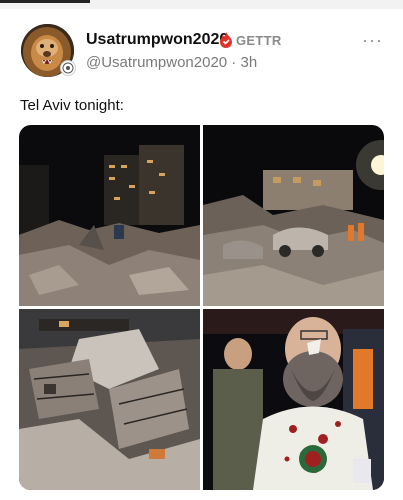 The height and width of the screenshot is (500, 403). Describe the element at coordinates (72, 105) in the screenshot. I see `post-text: Tel Aviv tonight:` at that location.